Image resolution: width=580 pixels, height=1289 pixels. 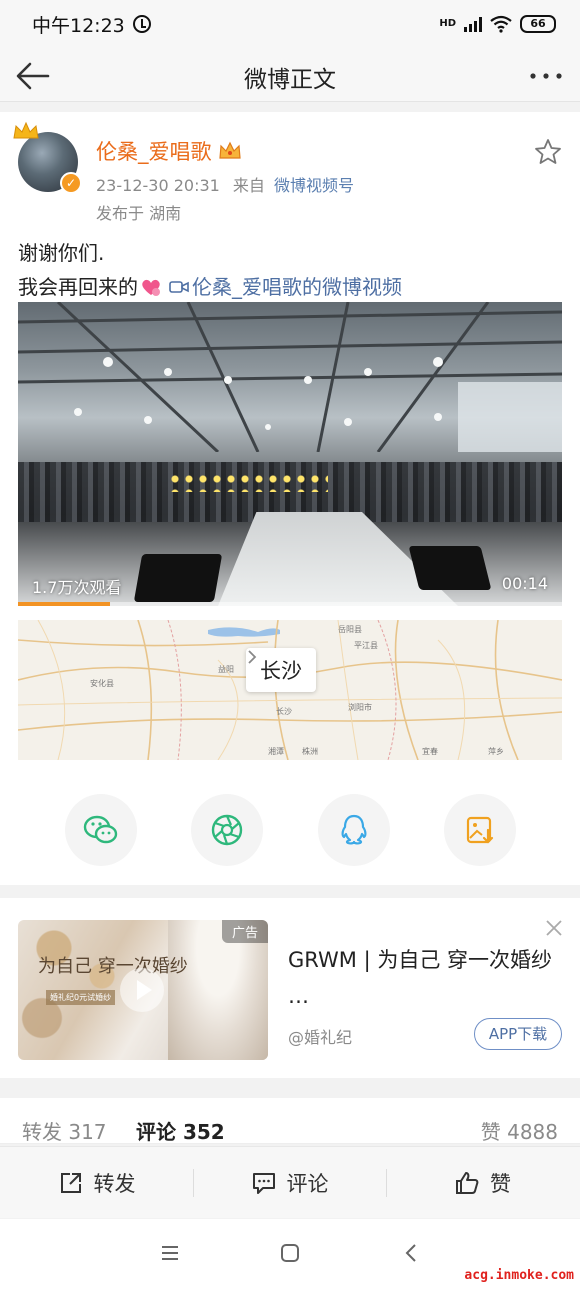 What do you see at coordinates (496, 751) in the screenshot?
I see `map-label: 萍乡` at bounding box center [496, 751].